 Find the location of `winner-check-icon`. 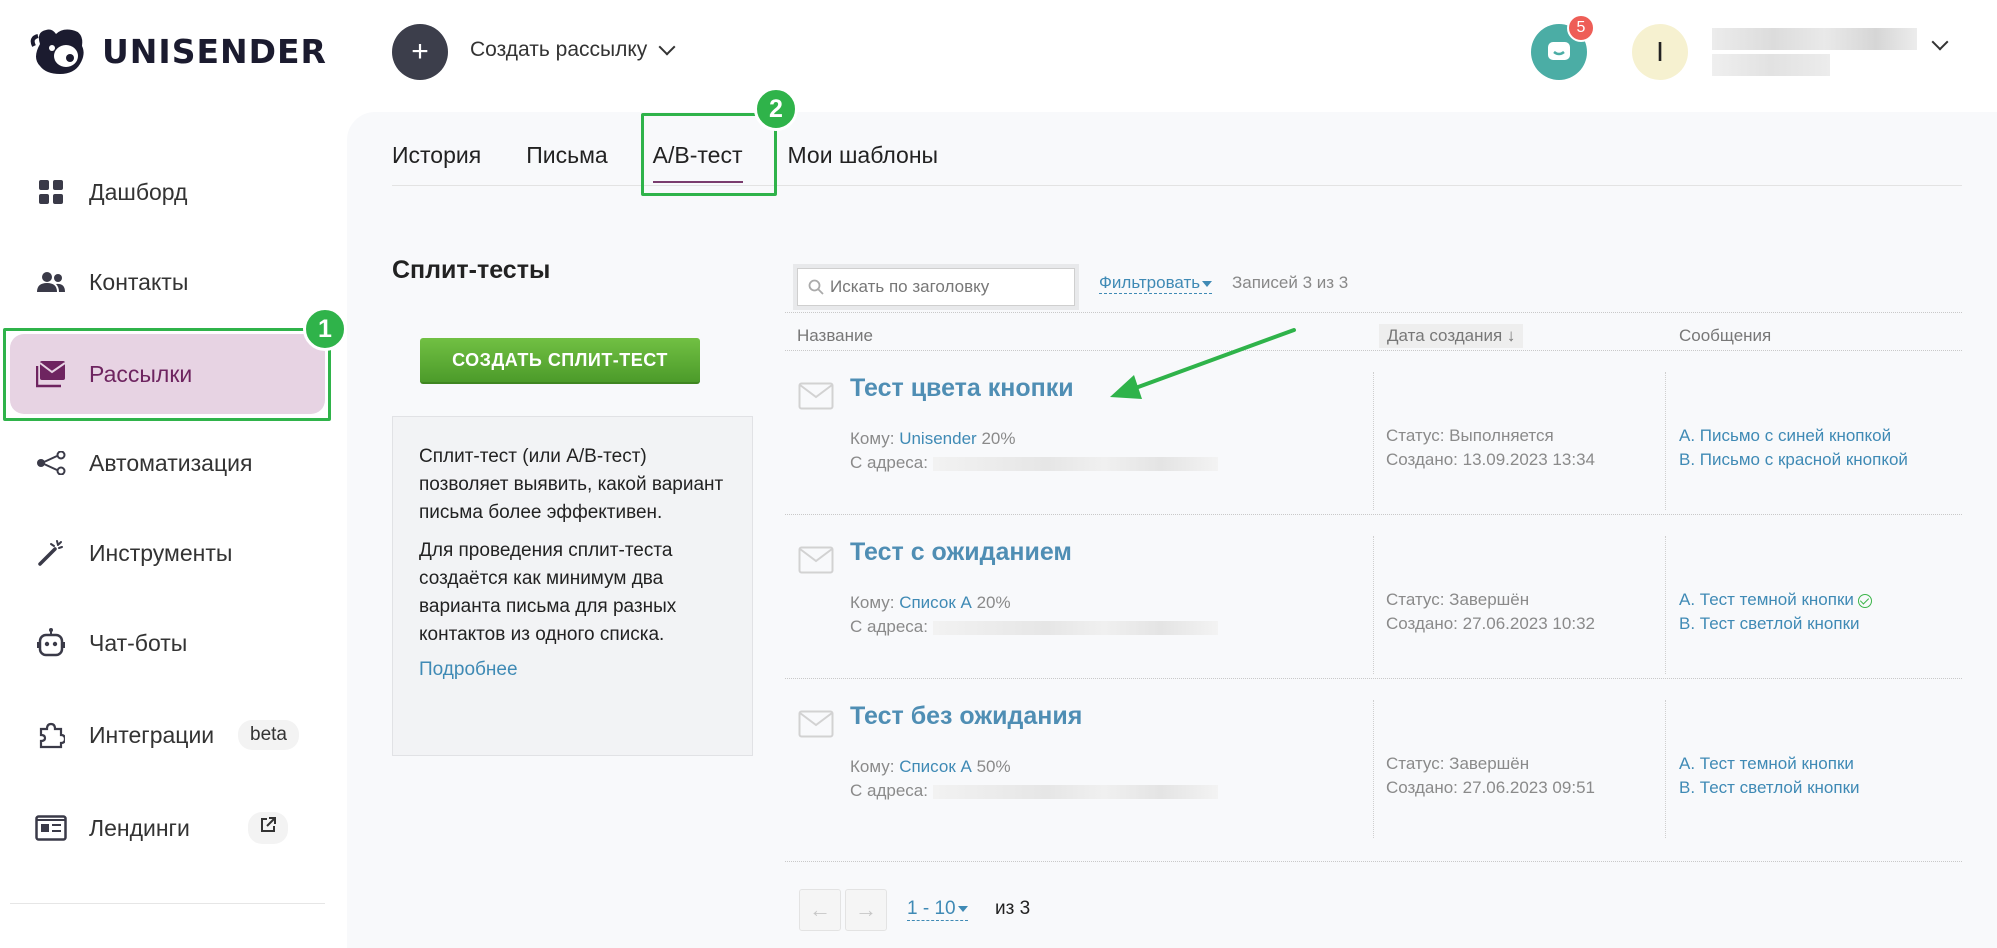

winner-check-icon is located at coordinates (1864, 600).